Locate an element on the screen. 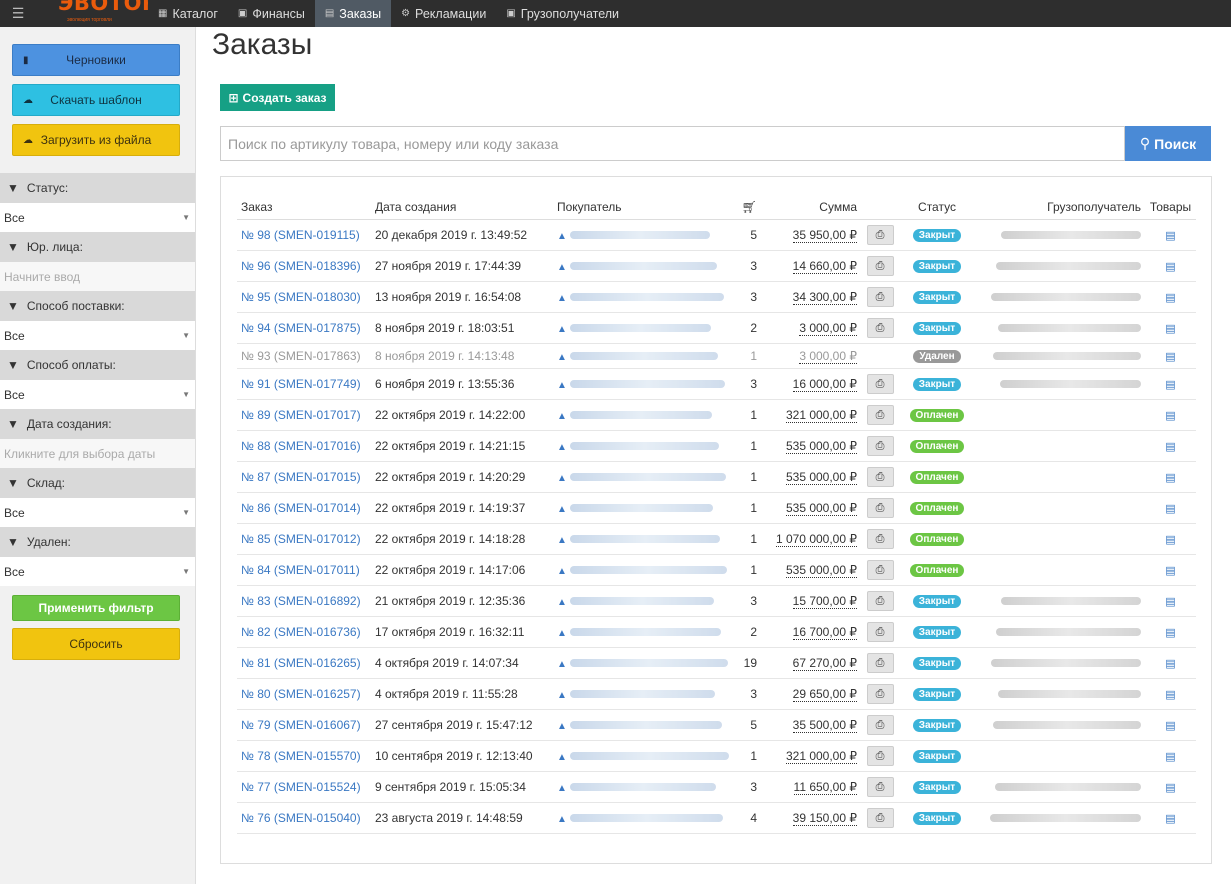  order-link: № 79 (SMEN-016067) is located at coordinates (301, 725).